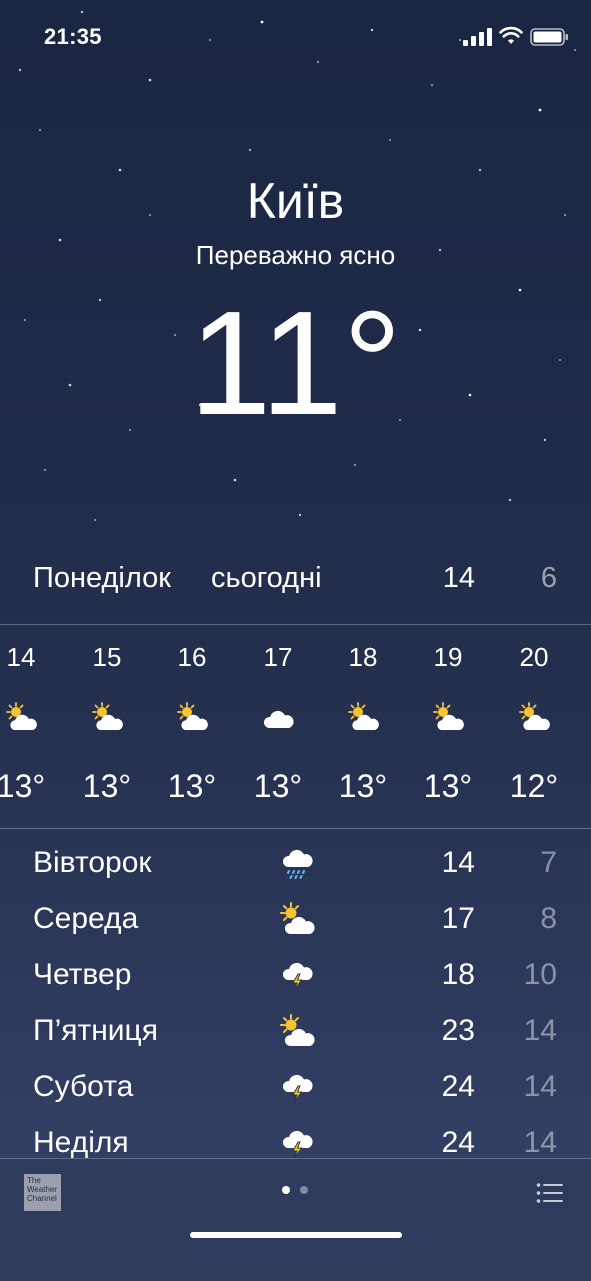 This screenshot has height=1281, width=591. What do you see at coordinates (295, 1219) in the screenshot?
I see `bottom-toolbar: The Weather Channel` at bounding box center [295, 1219].